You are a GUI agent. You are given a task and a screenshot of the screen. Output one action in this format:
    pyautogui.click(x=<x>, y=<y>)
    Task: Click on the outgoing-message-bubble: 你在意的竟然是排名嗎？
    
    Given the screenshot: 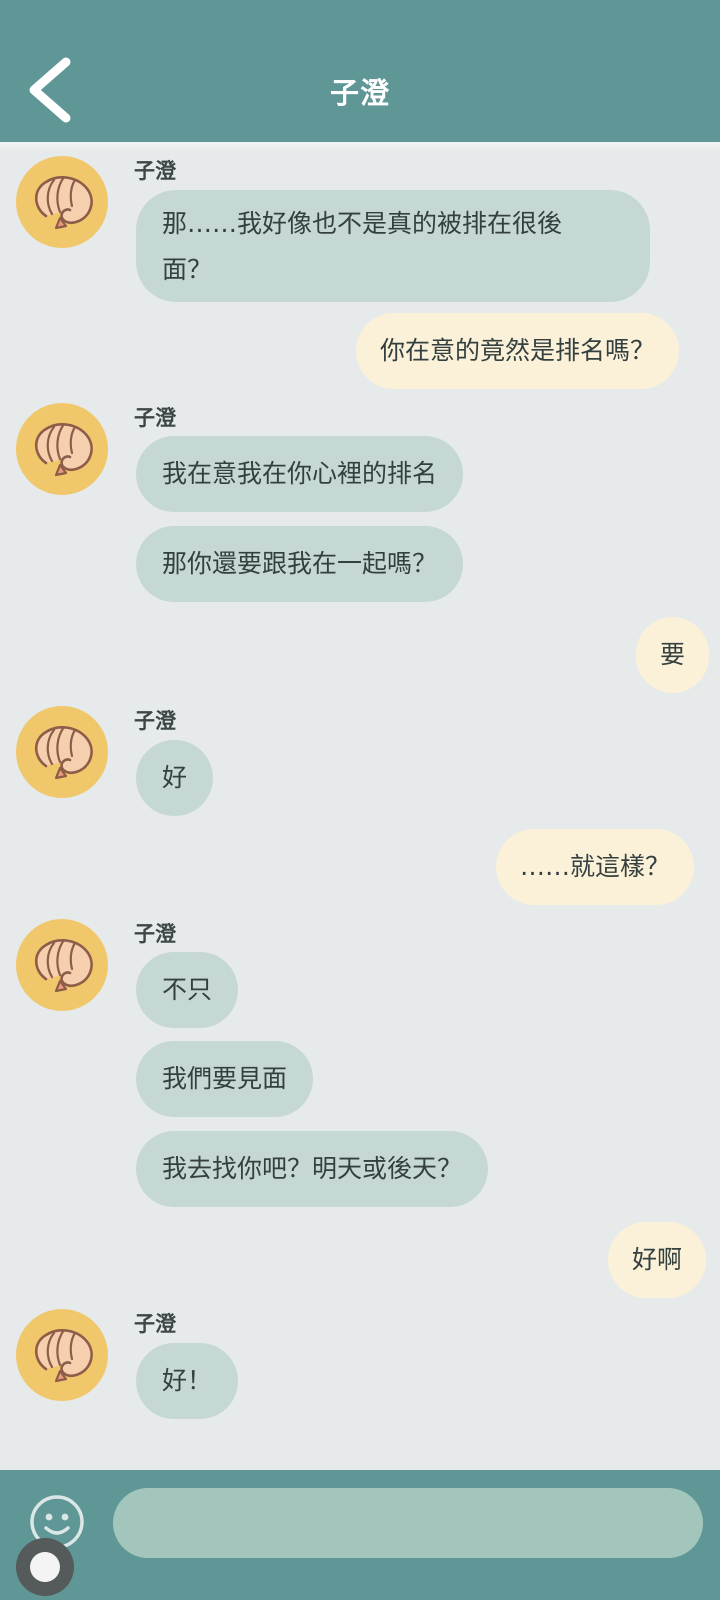 What is the action you would take?
    pyautogui.click(x=518, y=351)
    